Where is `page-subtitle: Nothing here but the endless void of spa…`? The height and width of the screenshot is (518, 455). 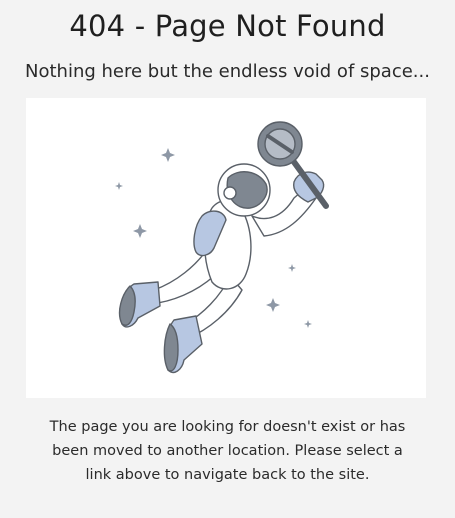
page-subtitle: Nothing here but the endless void of spa… is located at coordinates (227, 71).